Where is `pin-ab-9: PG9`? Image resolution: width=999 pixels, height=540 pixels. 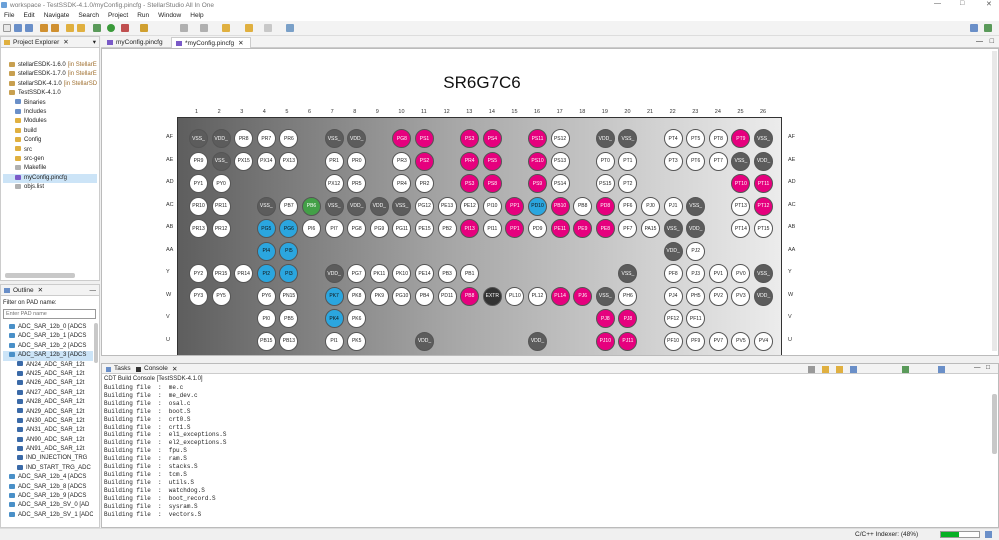 pin-ab-9: PG9 is located at coordinates (379, 228).